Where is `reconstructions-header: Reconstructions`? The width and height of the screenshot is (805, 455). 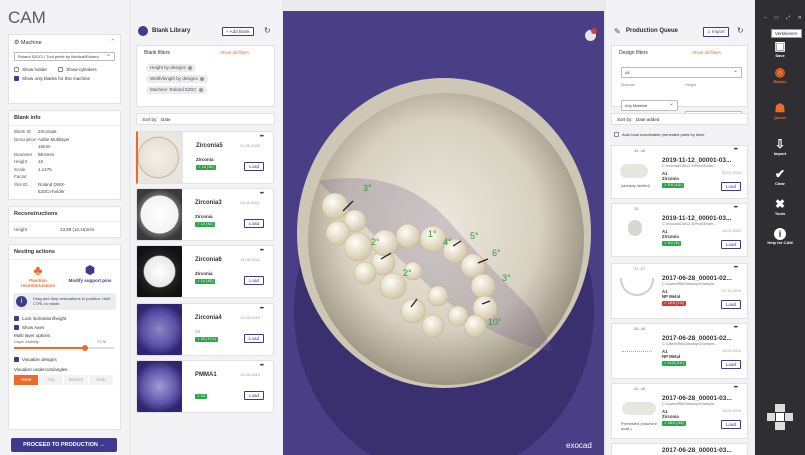 reconstructions-header: Reconstructions is located at coordinates (64, 214).